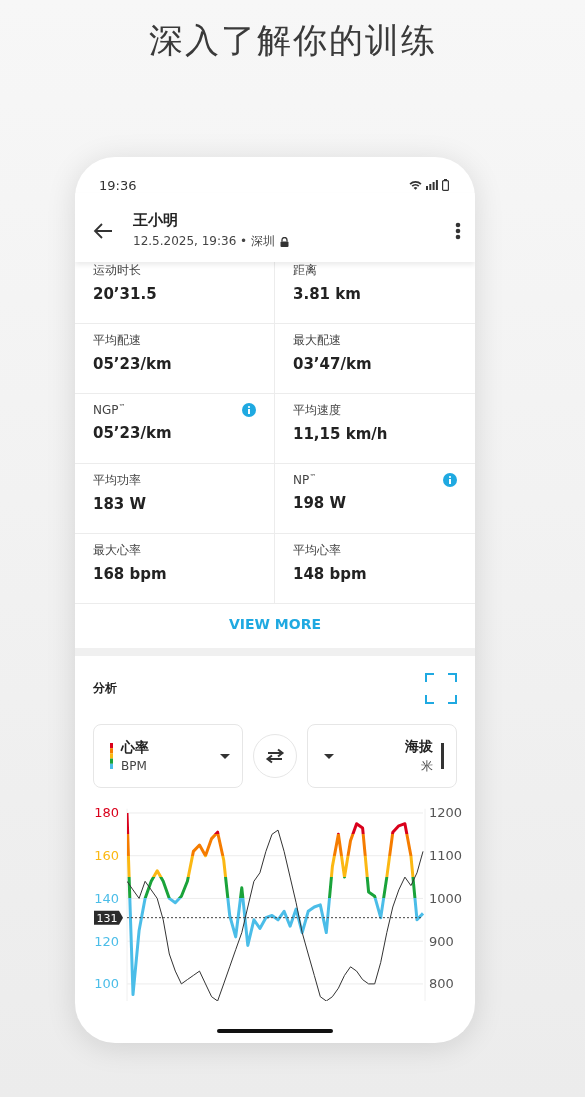 The image size is (585, 1097). What do you see at coordinates (441, 984) in the screenshot?
I see `axis-label: 800` at bounding box center [441, 984].